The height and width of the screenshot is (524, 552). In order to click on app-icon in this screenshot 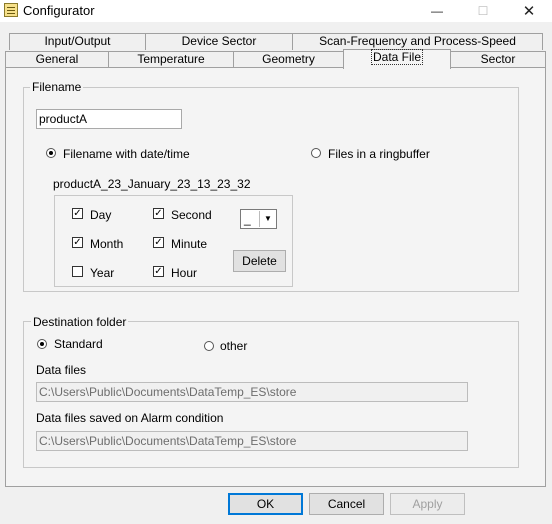, I will do `click(11, 10)`.